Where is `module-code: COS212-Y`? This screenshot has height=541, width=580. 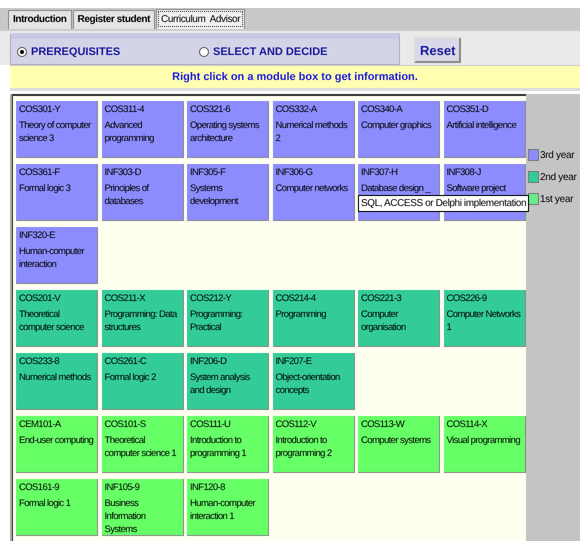
module-code: COS212-Y is located at coordinates (211, 298).